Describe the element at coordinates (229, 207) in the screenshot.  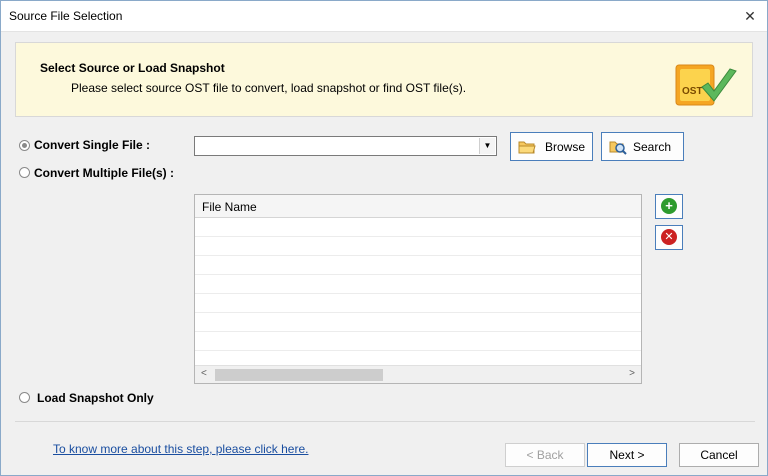
I see `file-name-column-header: File Name` at that location.